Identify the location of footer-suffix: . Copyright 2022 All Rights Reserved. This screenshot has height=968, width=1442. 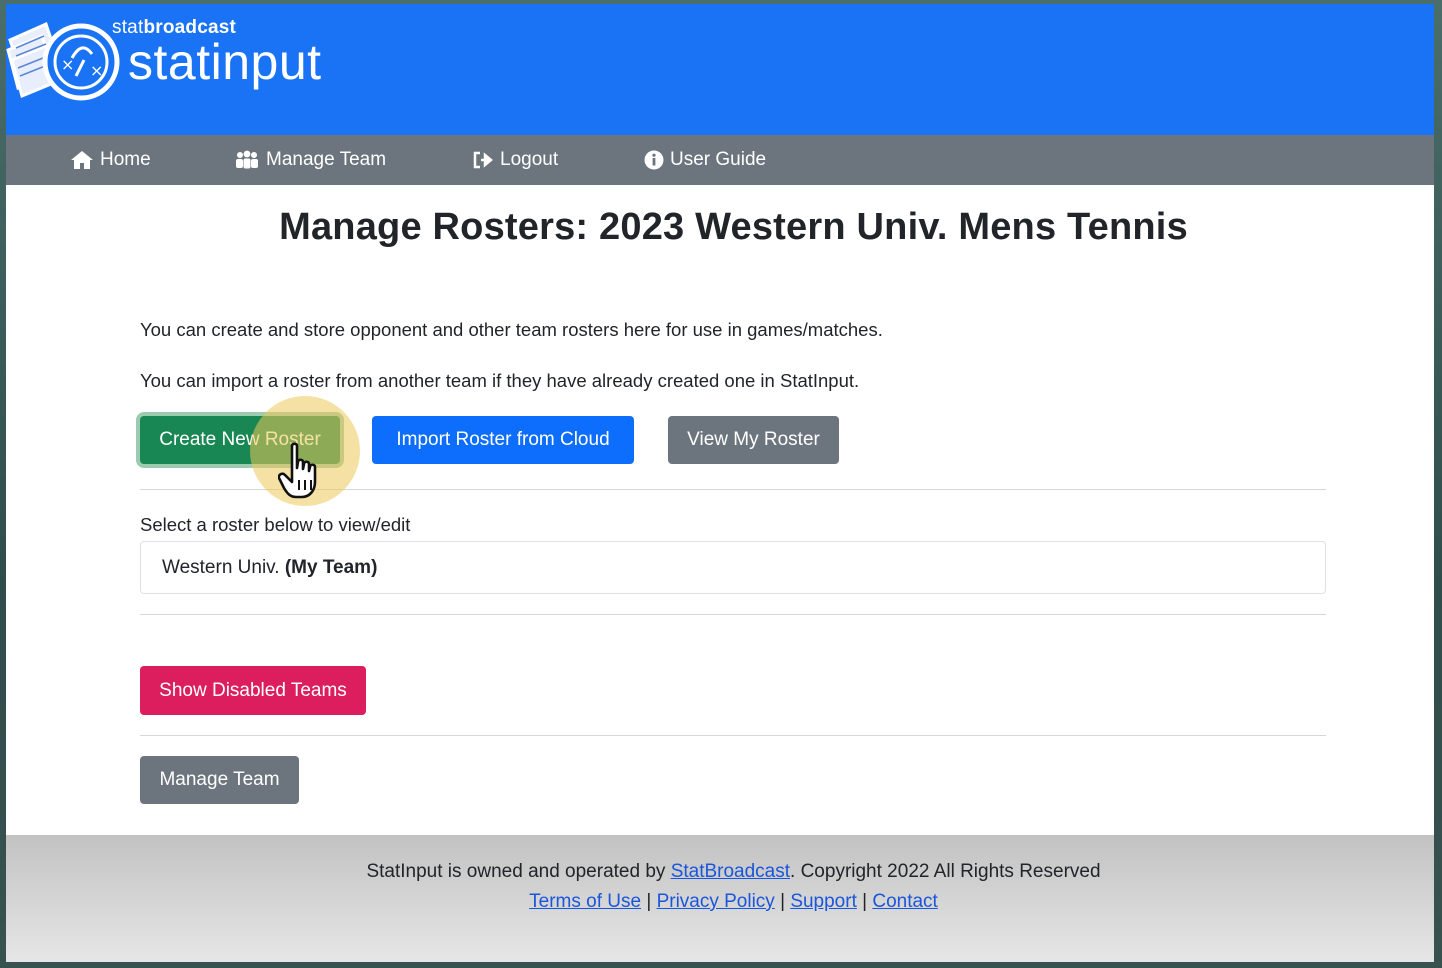
(945, 871).